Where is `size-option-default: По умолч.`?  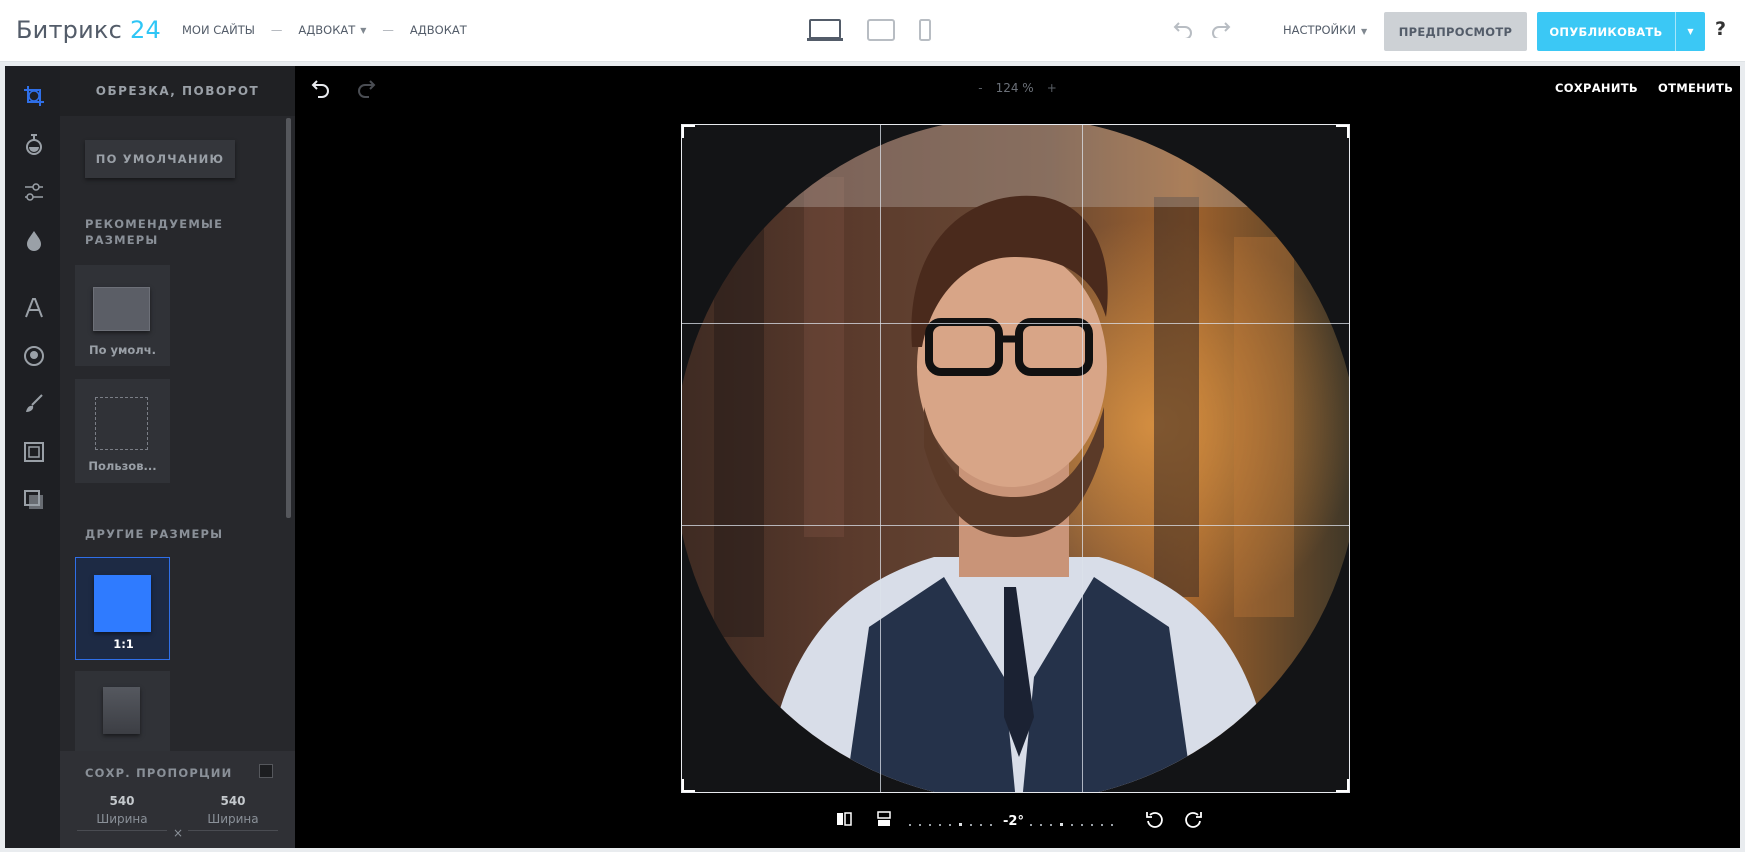 size-option-default: По умолч. is located at coordinates (122, 315).